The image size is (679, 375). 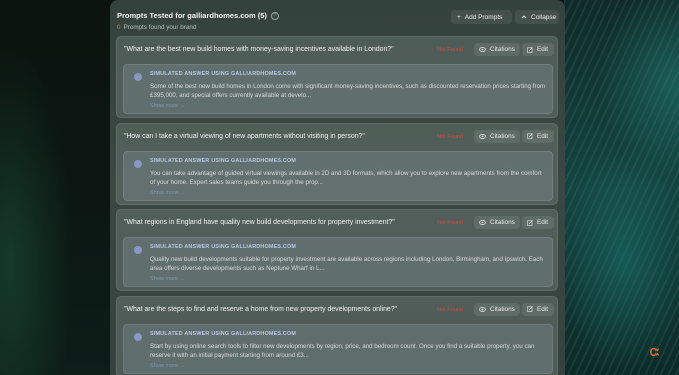 I want to click on add-prompts-button: + Add Prompts, so click(x=481, y=17).